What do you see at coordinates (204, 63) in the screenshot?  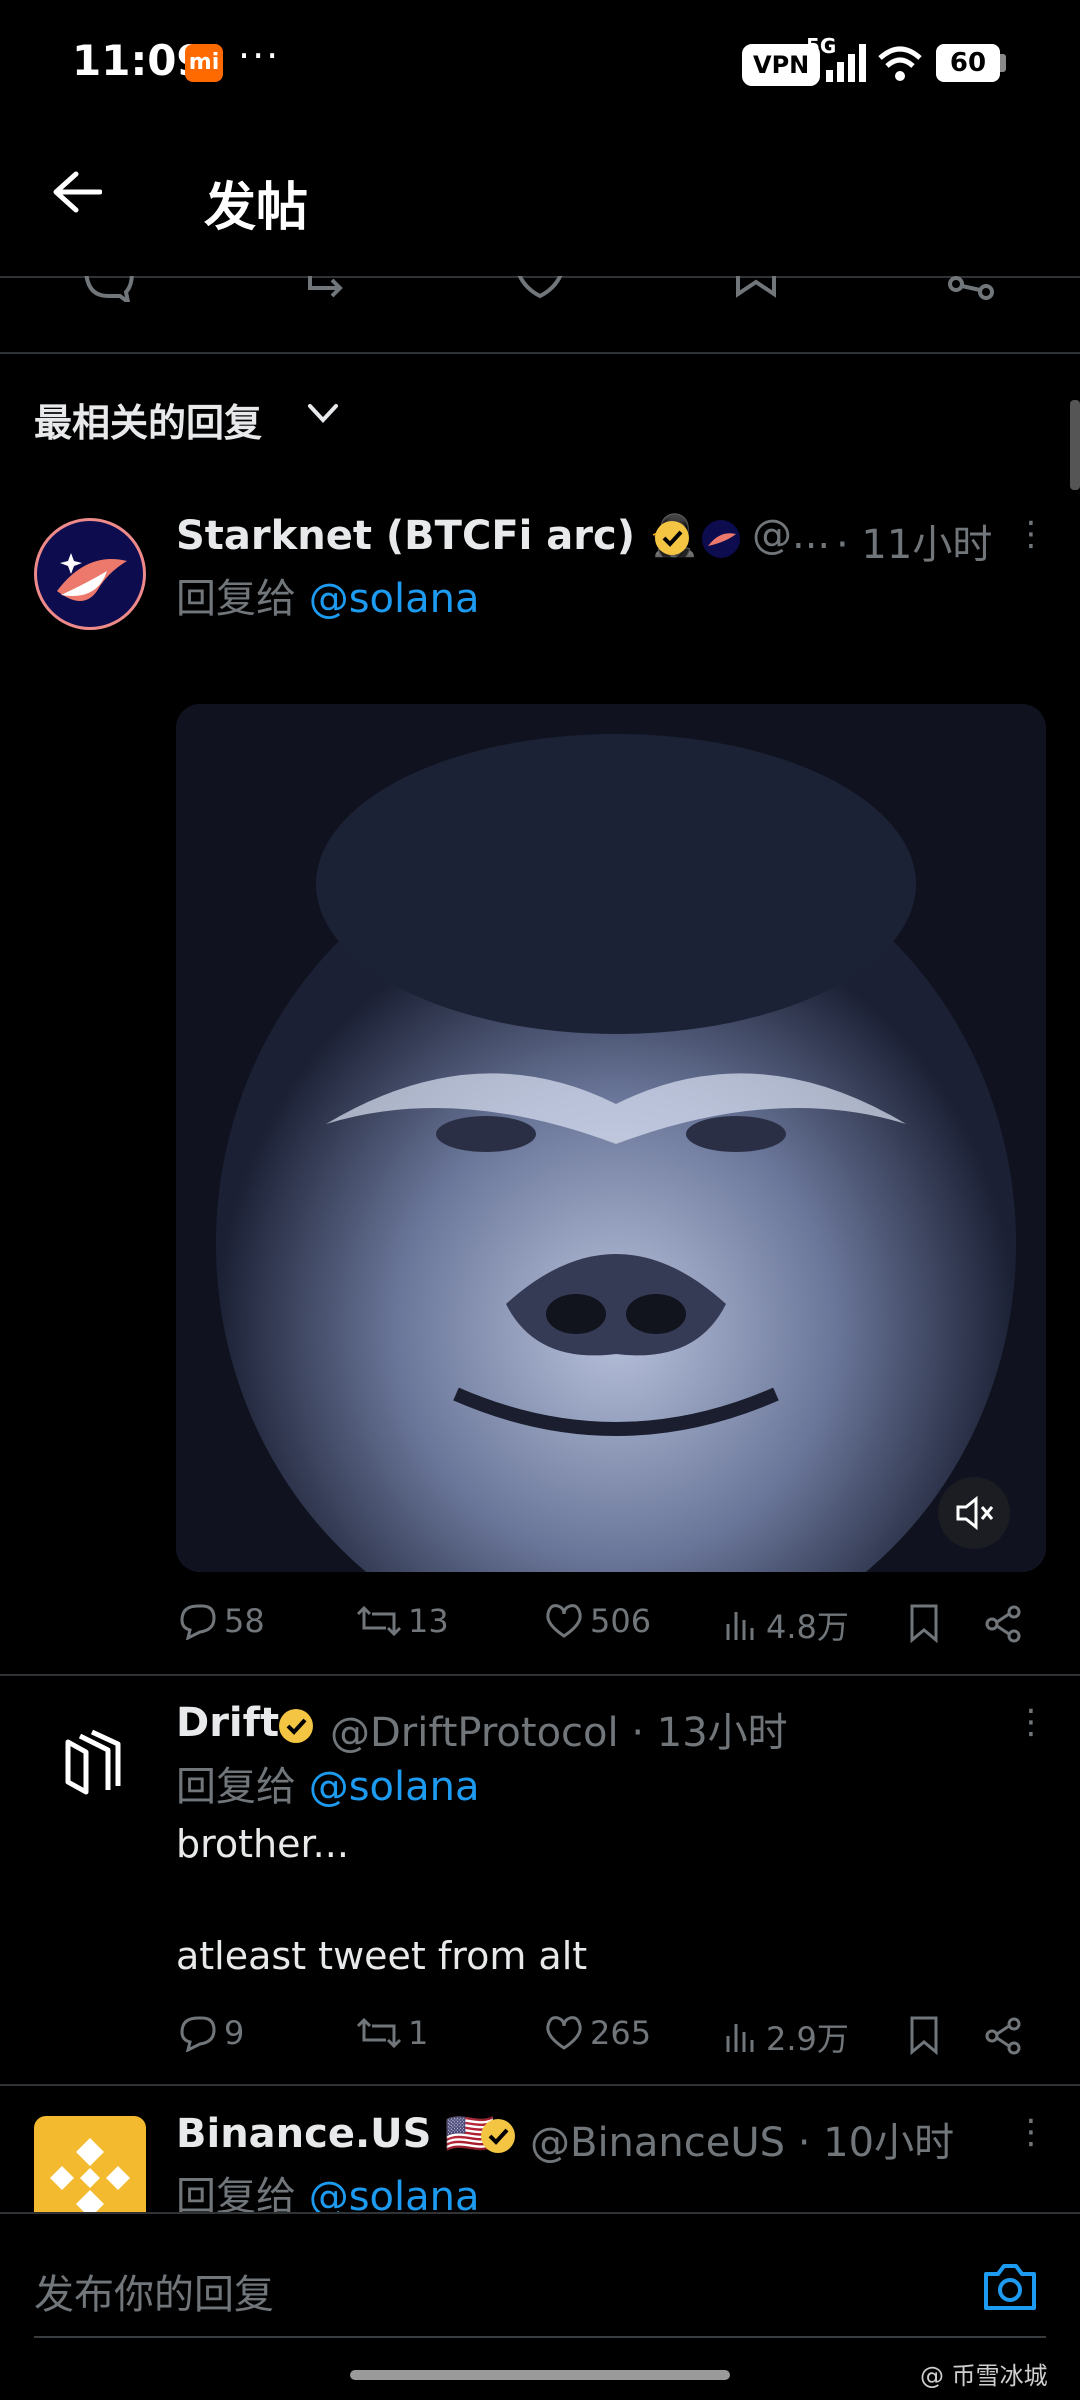 I see `mi-notification-icon: mi` at bounding box center [204, 63].